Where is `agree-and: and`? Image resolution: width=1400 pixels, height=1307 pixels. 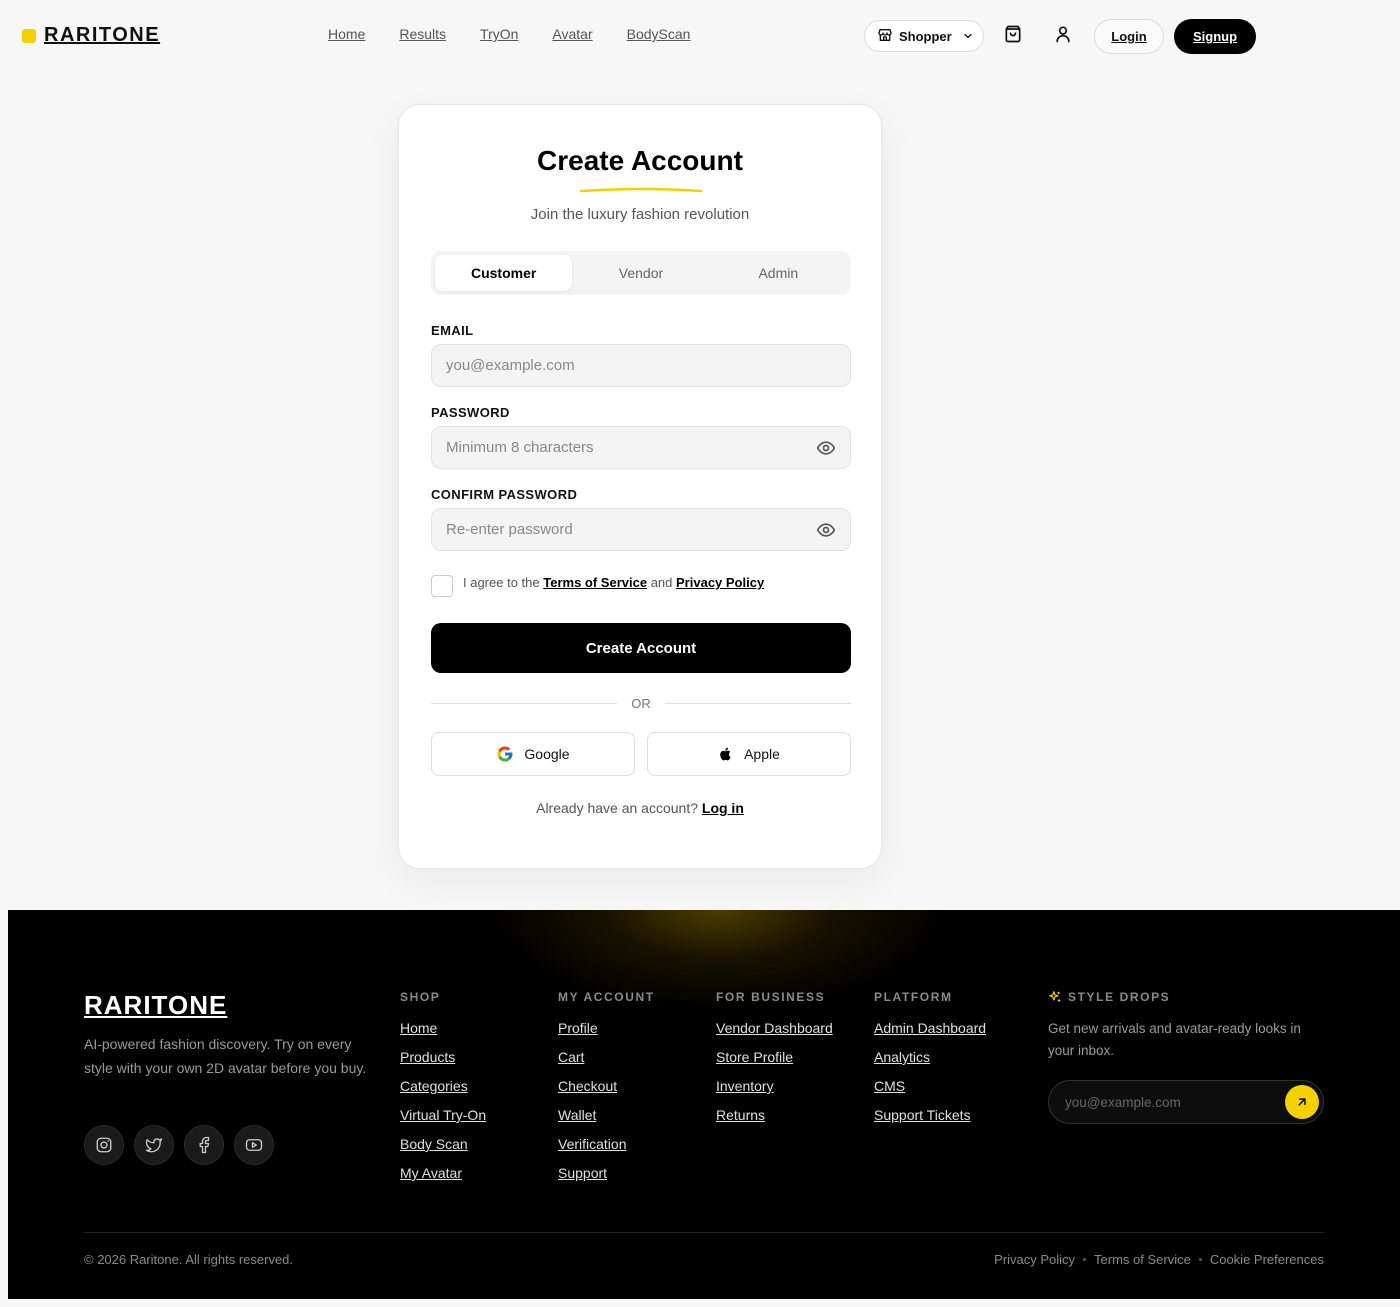
agree-and: and is located at coordinates (661, 582).